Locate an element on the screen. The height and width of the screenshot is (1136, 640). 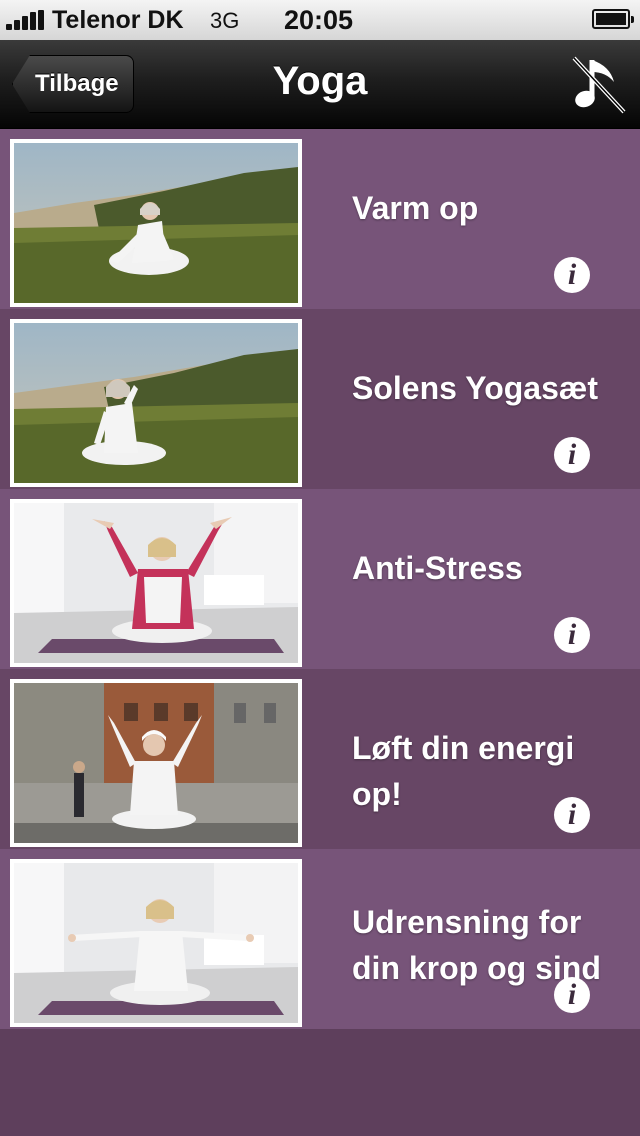
item-title: Løft din energi op! is located at coordinates (463, 771).